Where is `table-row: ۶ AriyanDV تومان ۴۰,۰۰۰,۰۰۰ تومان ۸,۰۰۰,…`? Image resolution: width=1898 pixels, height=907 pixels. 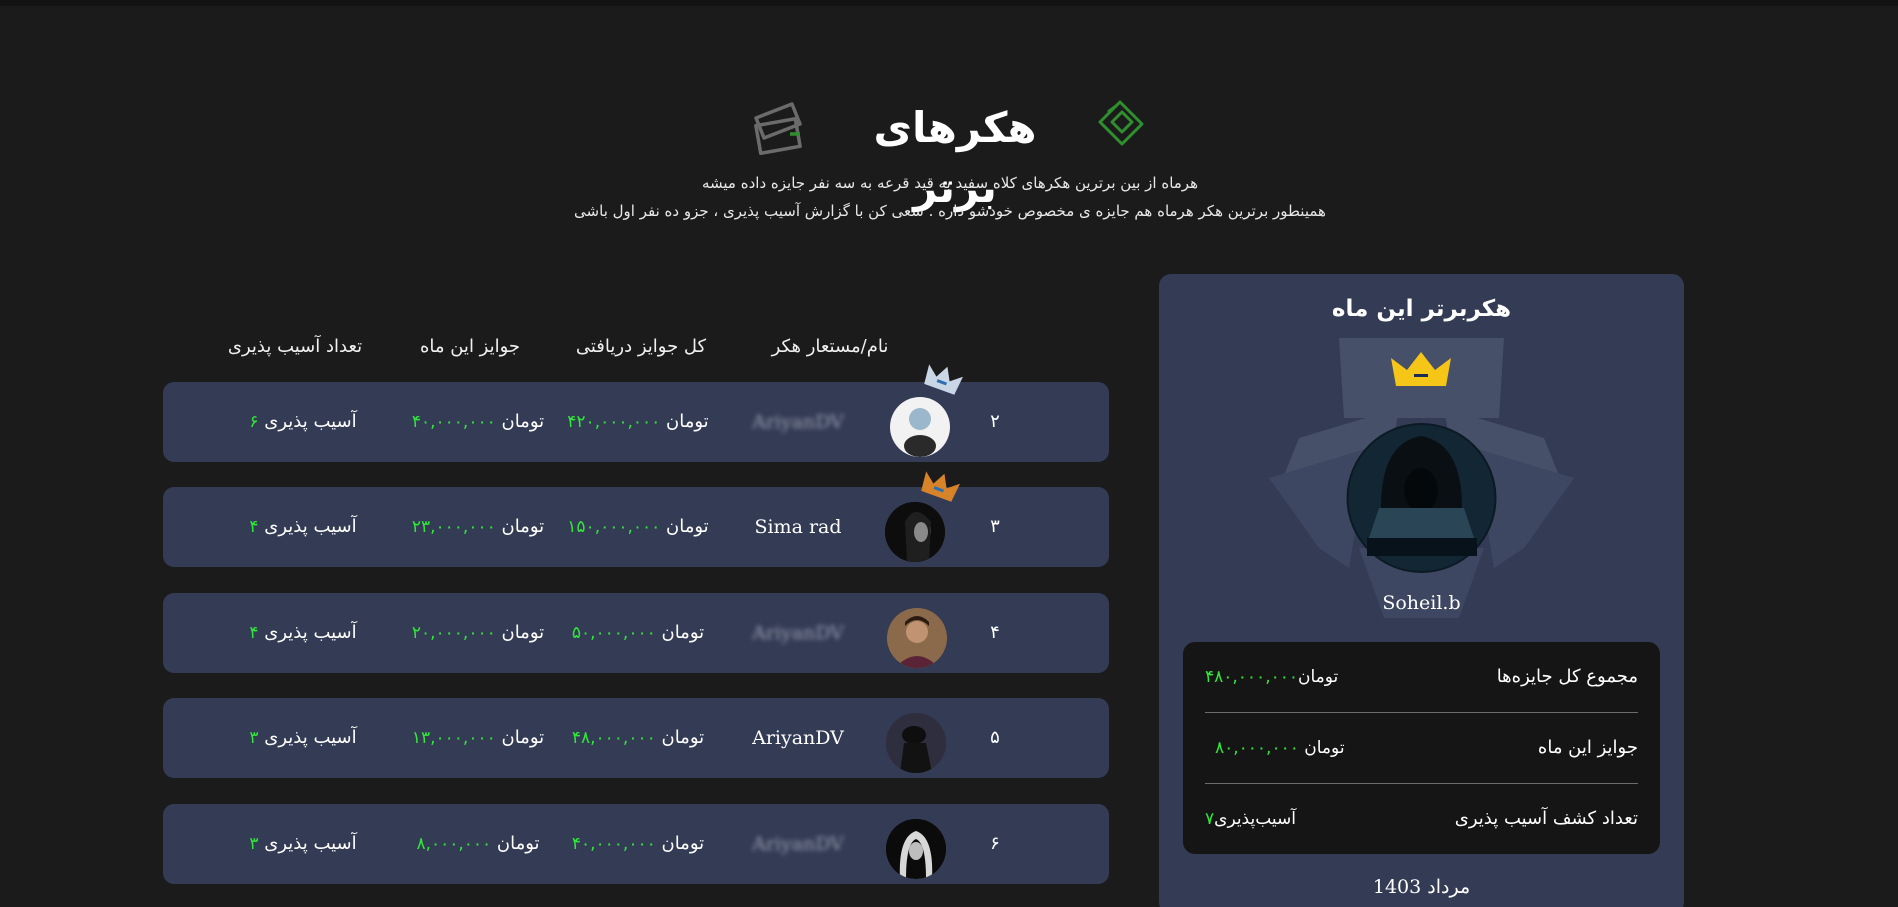
table-row: ۶ AriyanDV تومان ۴۰,۰۰۰,۰۰۰ تومان ۸,۰۰۰,… is located at coordinates (636, 844).